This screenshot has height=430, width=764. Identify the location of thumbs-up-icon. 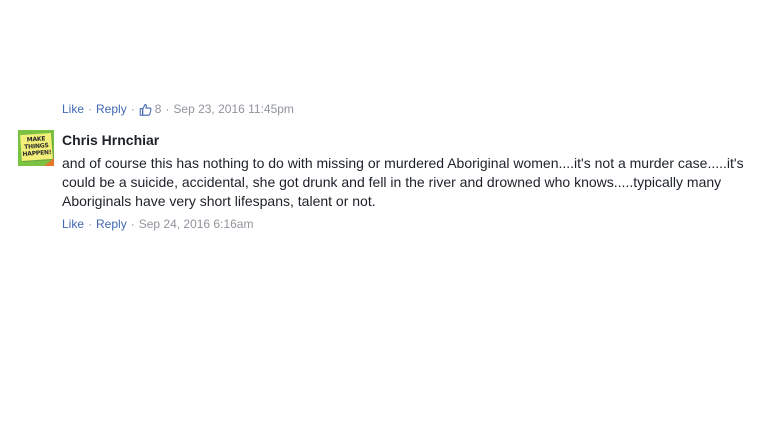
(145, 109).